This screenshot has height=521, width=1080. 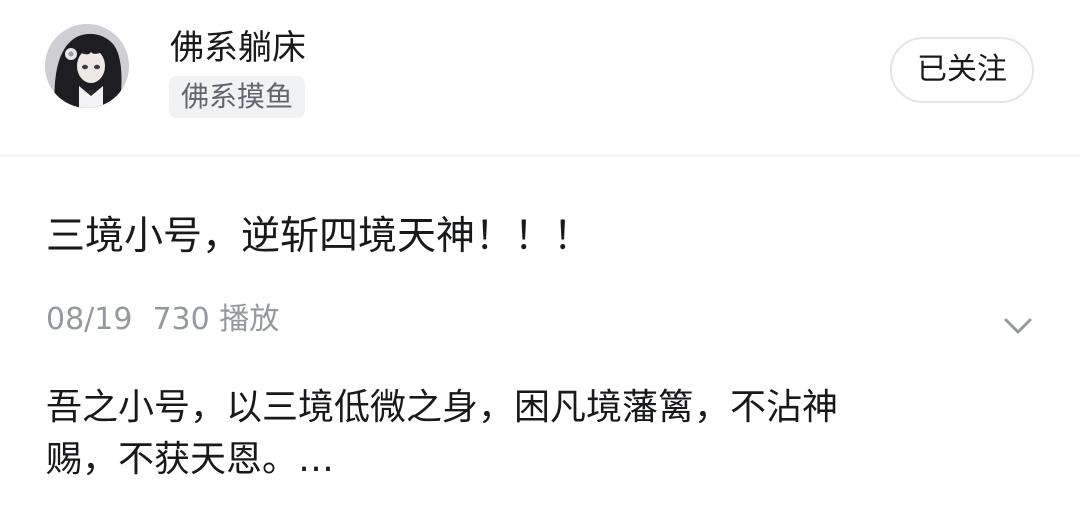 I want to click on video-title: 三境小号，逆斩四境天神！！！, so click(x=319, y=236).